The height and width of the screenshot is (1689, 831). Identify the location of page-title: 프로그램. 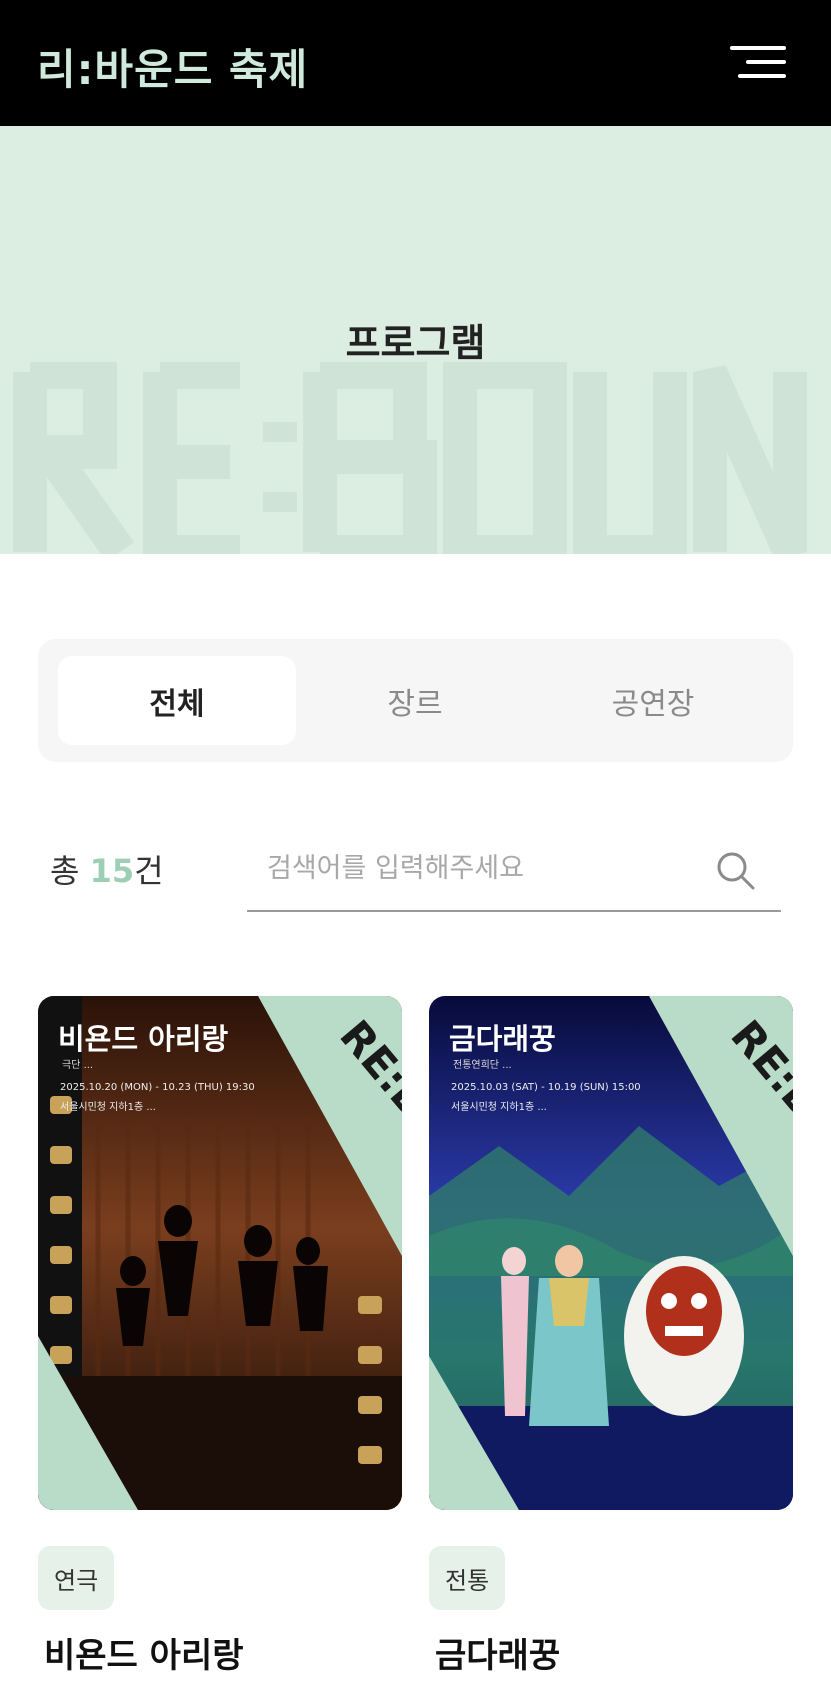
(415, 343).